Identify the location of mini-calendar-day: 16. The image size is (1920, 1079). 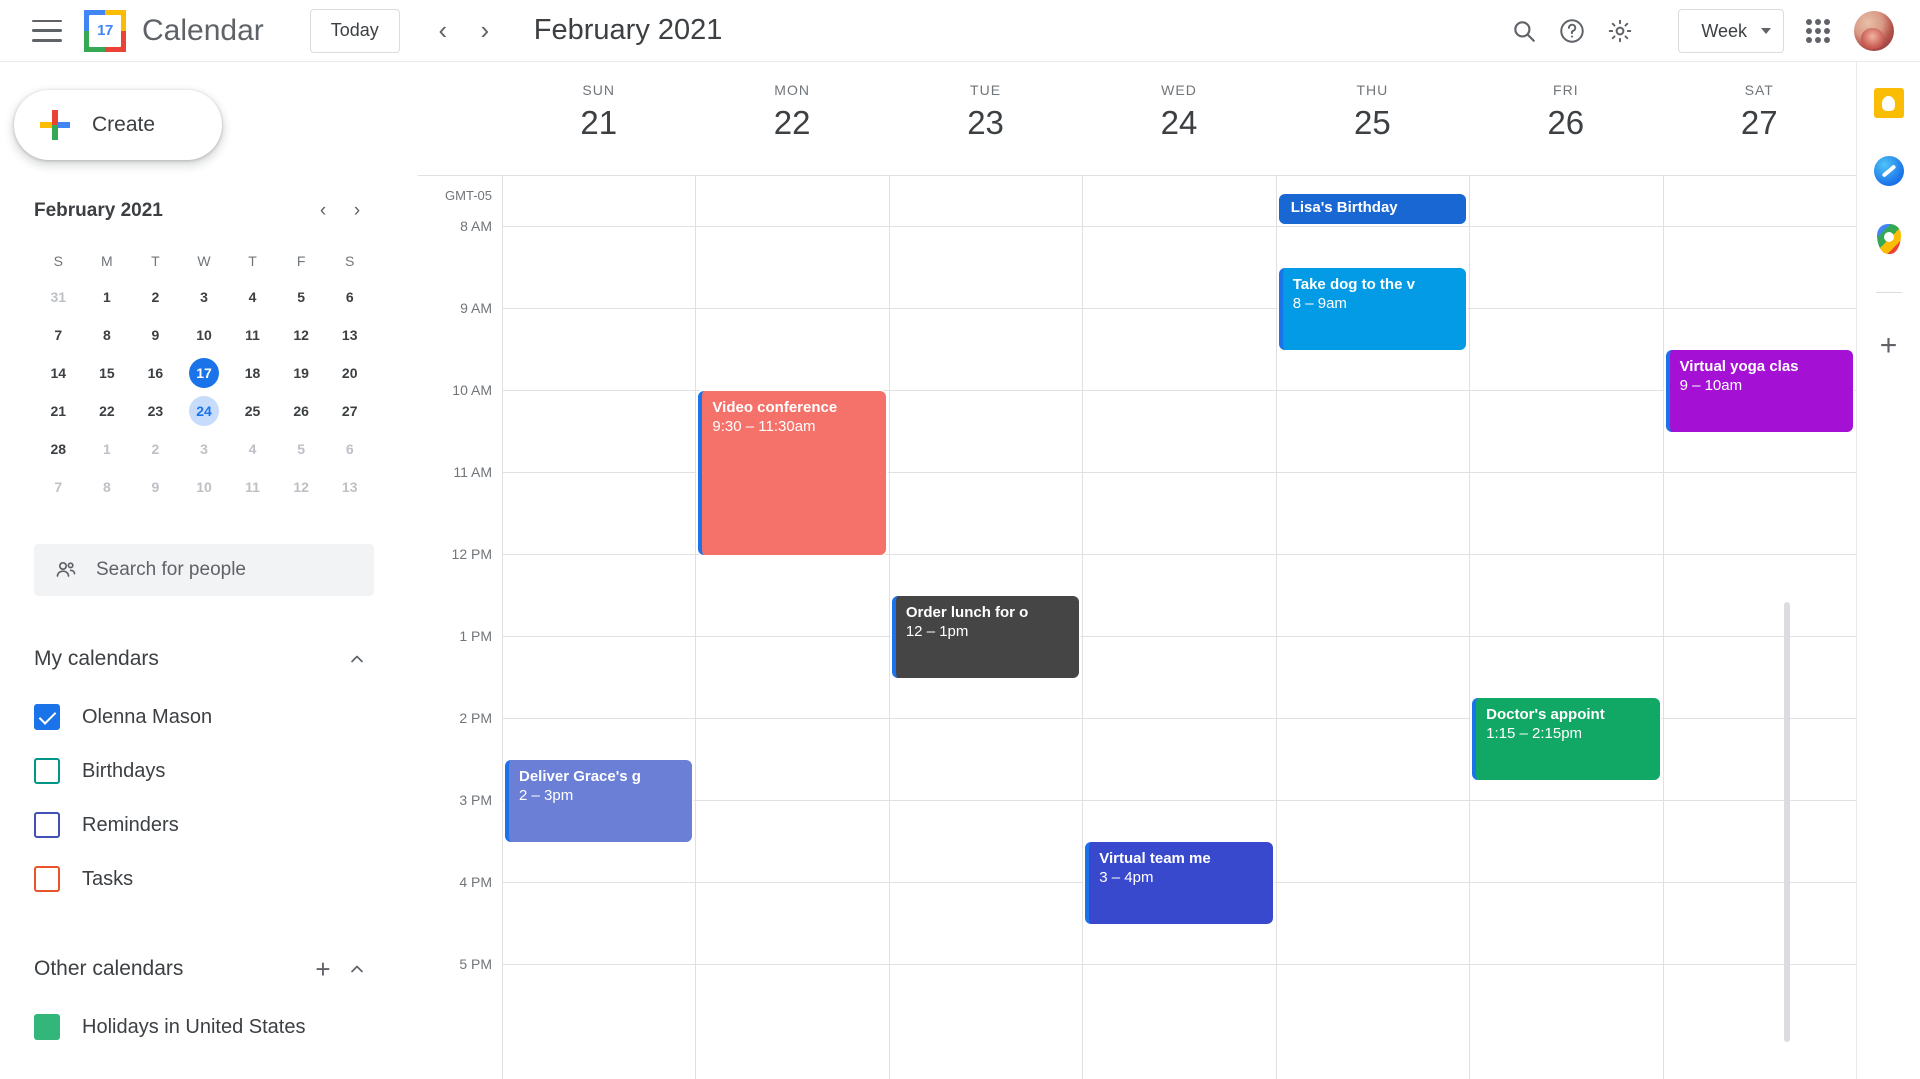
(155, 373).